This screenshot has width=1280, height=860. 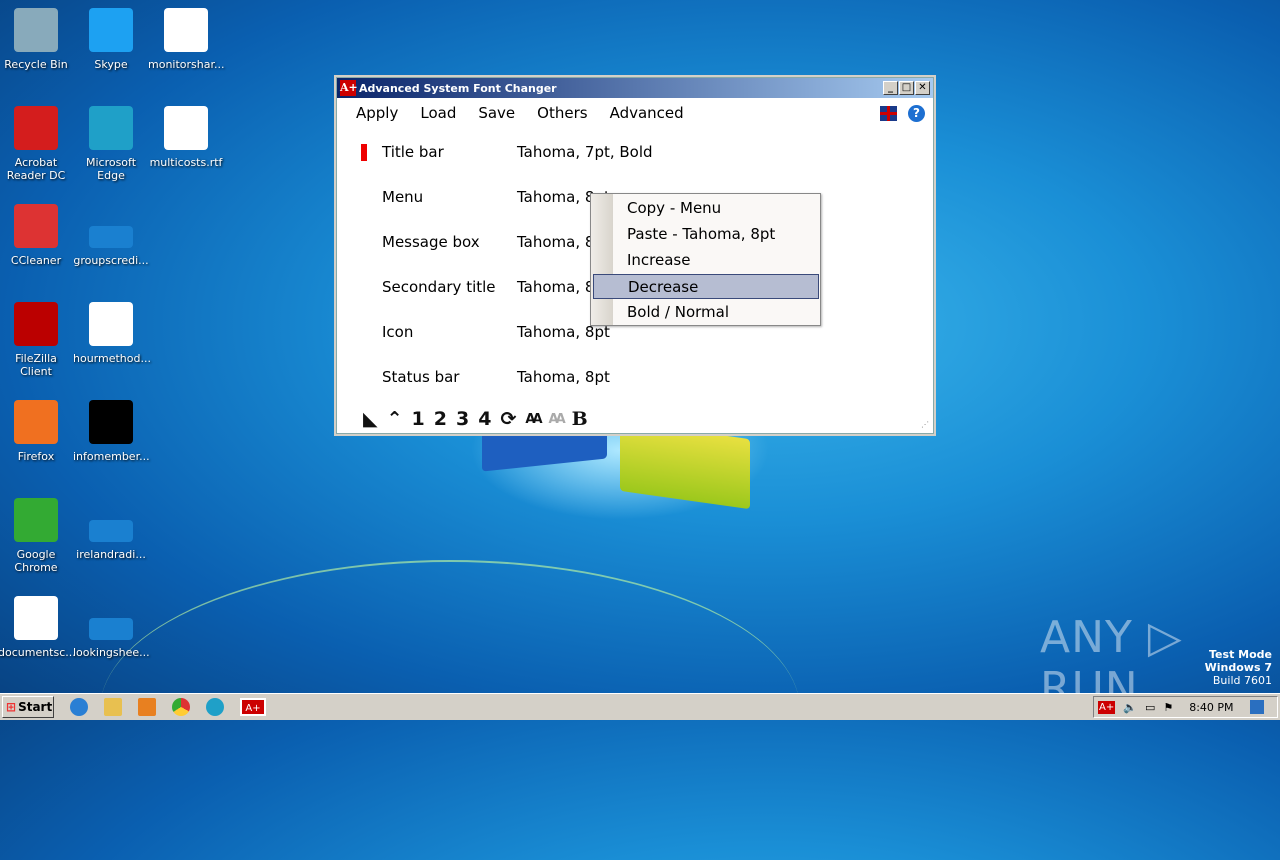 What do you see at coordinates (1238, 667) in the screenshot?
I see `test-mode-watermark: Test Mode Windows 7 Build 7601` at bounding box center [1238, 667].